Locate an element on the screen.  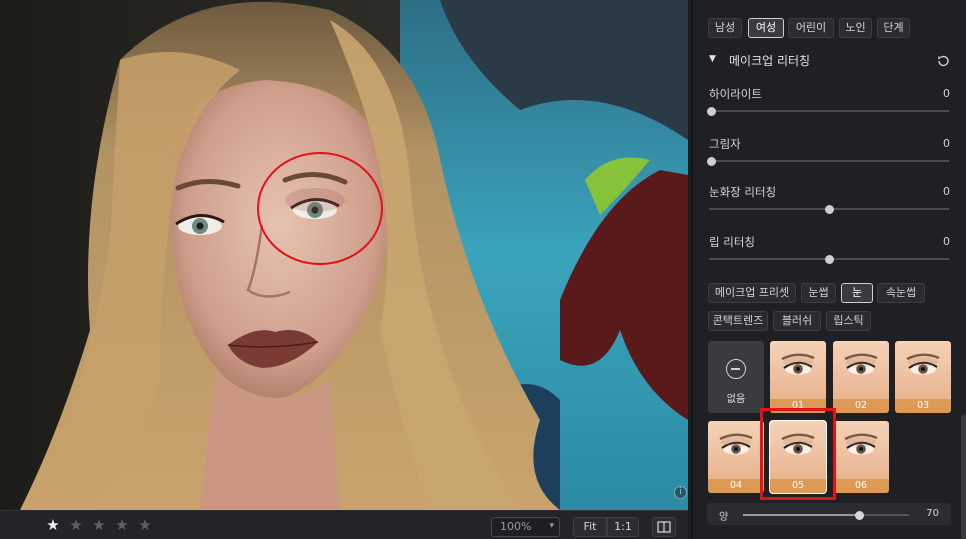
makeup-tab: 블러쉬 is located at coordinates (797, 321).